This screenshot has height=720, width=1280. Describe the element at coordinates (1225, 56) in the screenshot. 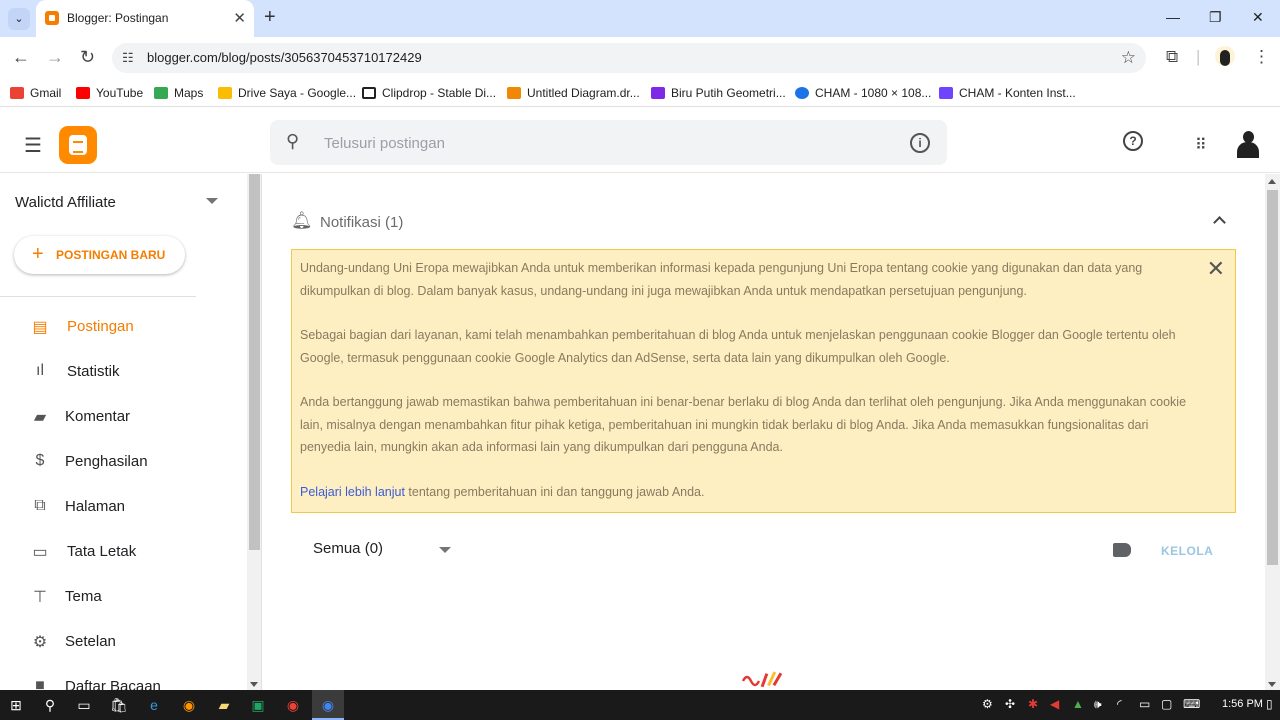

I see `profile-avatar-icon` at that location.